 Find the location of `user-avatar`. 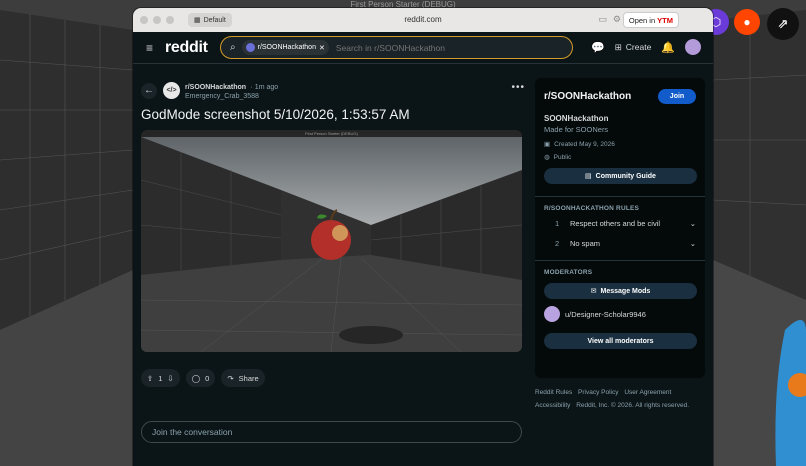

user-avatar is located at coordinates (693, 47).